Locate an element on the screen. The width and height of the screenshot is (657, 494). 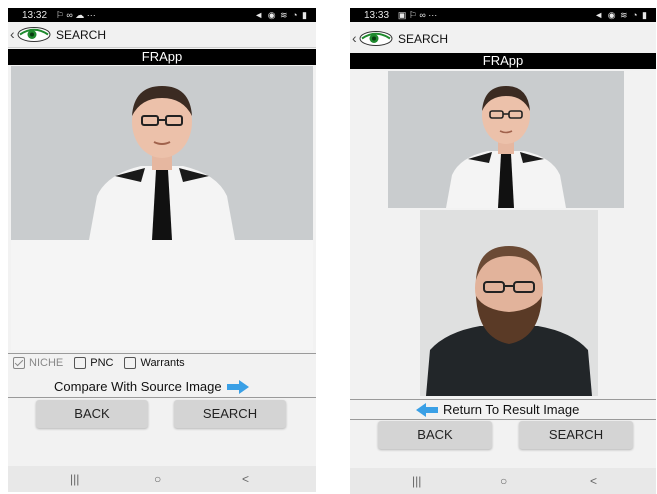
database-filters: NICHE PNC Warrants is located at coordinates (104, 363).